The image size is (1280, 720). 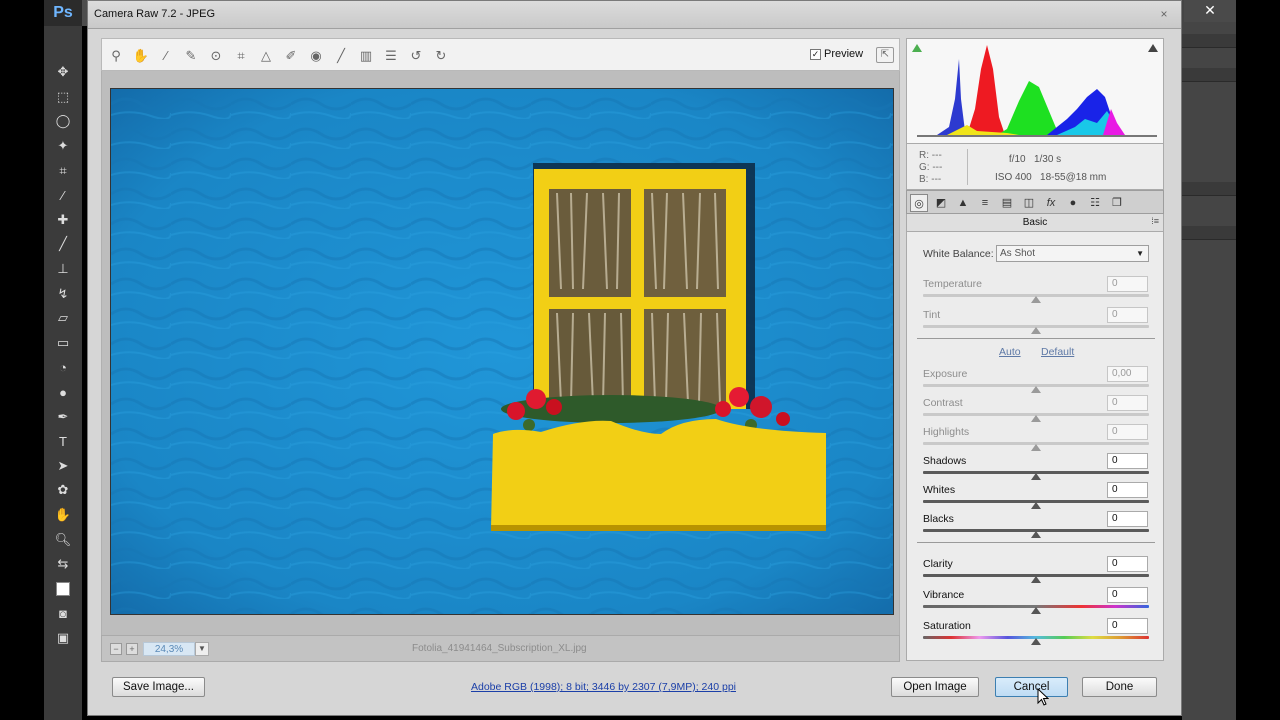 What do you see at coordinates (1095, 203) in the screenshot?
I see `tab-presets-icon: ☷` at bounding box center [1095, 203].